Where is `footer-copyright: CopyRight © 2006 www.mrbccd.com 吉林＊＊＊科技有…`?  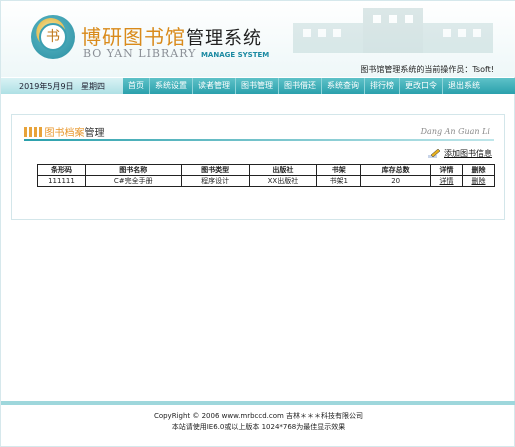 footer-copyright: CopyRight © 2006 www.mrbccd.com 吉林＊＊＊科技有… is located at coordinates (258, 416).